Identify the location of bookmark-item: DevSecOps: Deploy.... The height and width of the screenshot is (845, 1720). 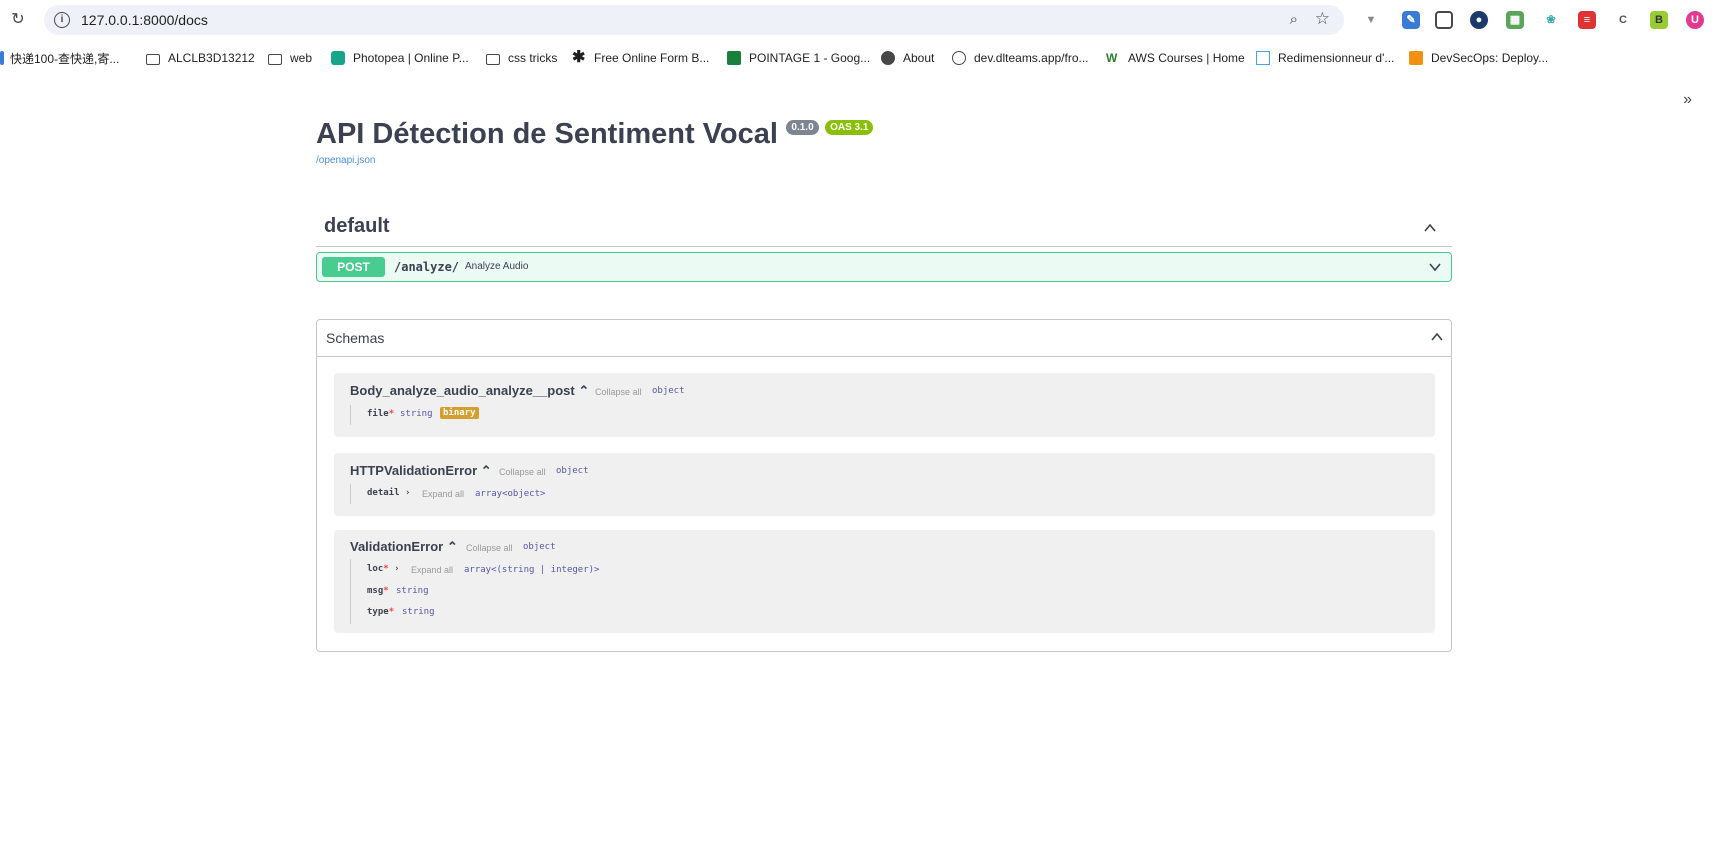
(1478, 58).